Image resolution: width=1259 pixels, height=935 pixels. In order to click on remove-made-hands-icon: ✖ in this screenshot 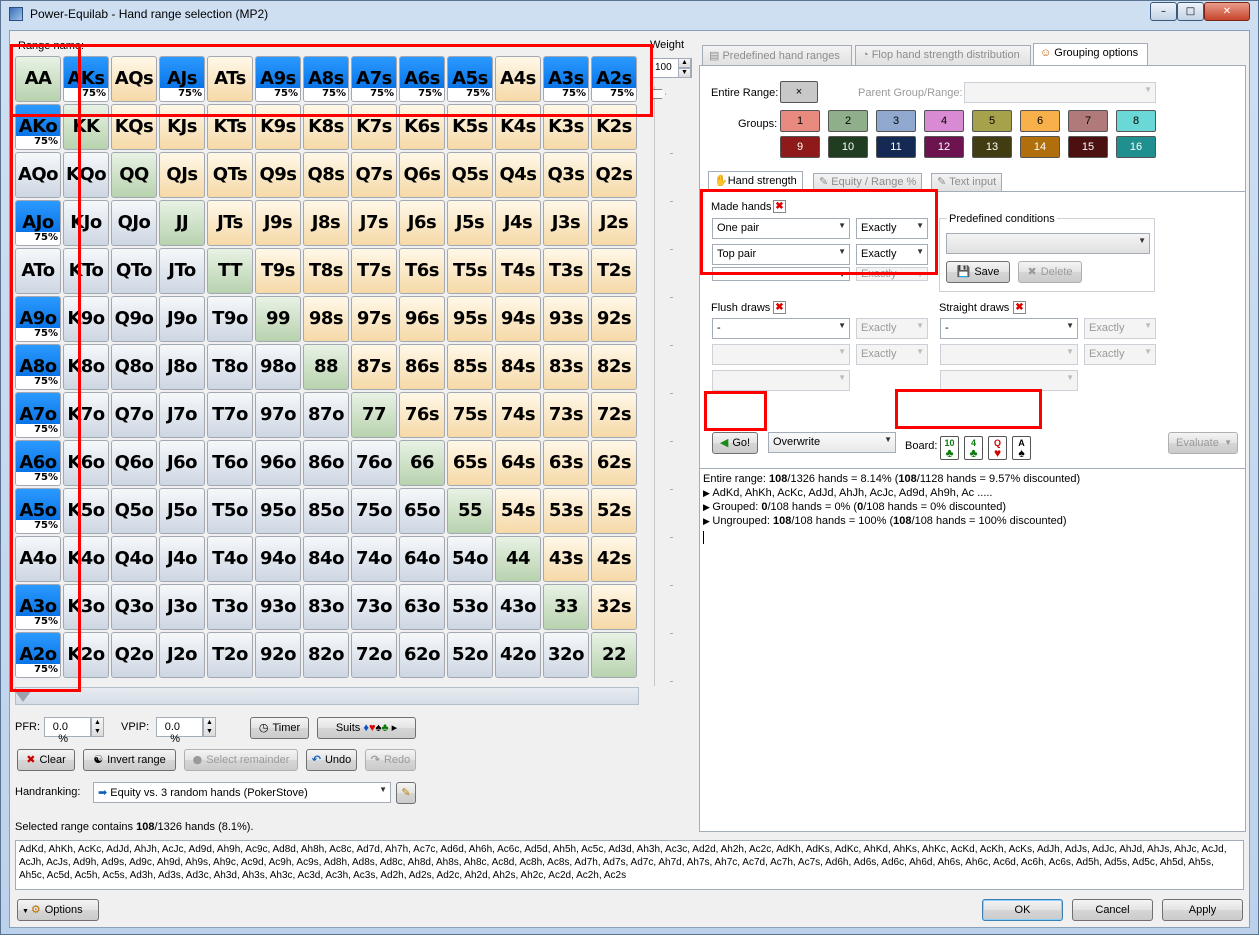, I will do `click(779, 206)`.